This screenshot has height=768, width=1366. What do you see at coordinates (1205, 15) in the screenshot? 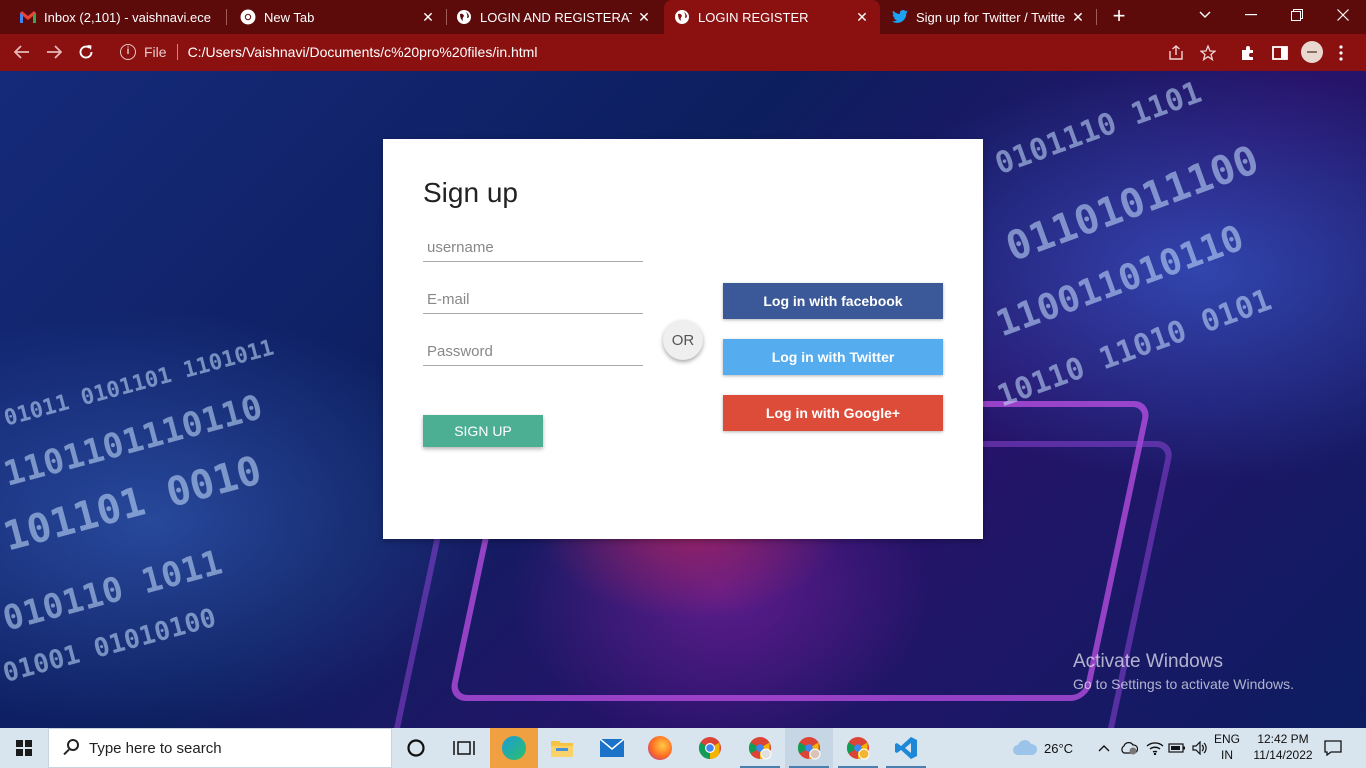
I see `tab-search-chevron-icon` at bounding box center [1205, 15].